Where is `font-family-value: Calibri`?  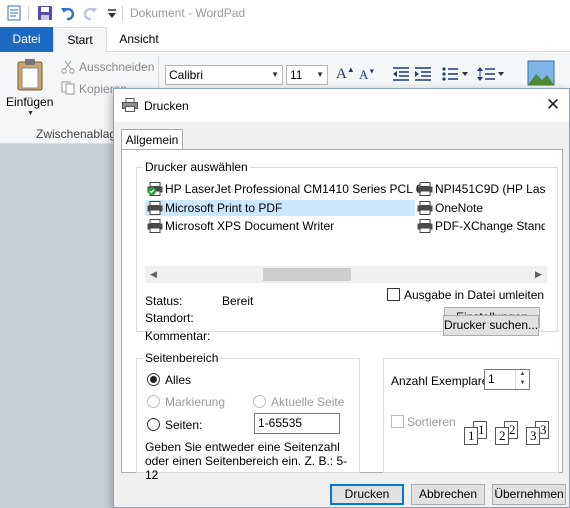
font-family-value: Calibri is located at coordinates (186, 75).